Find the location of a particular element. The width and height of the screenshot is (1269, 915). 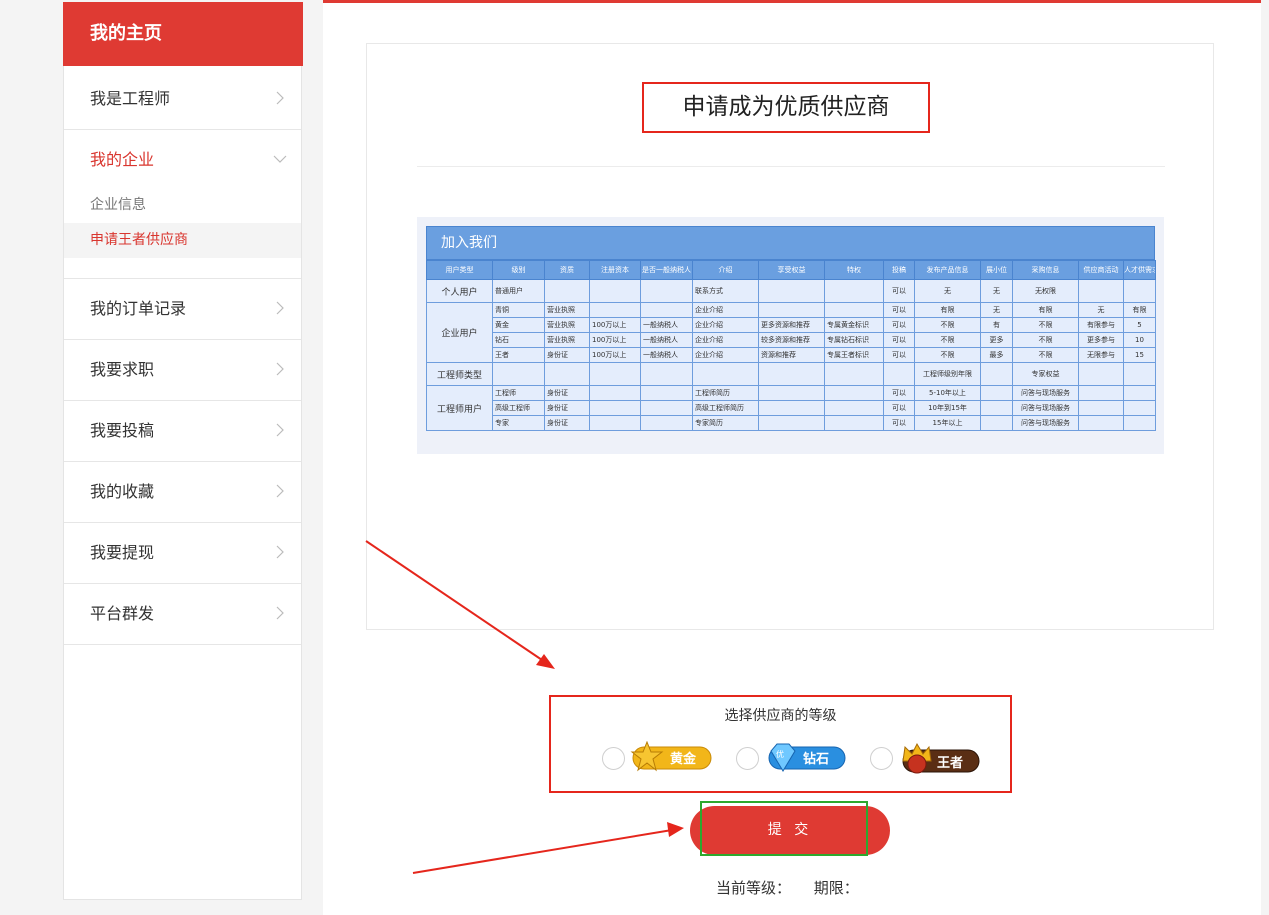

table-cell: 普通用户 is located at coordinates (518, 291).